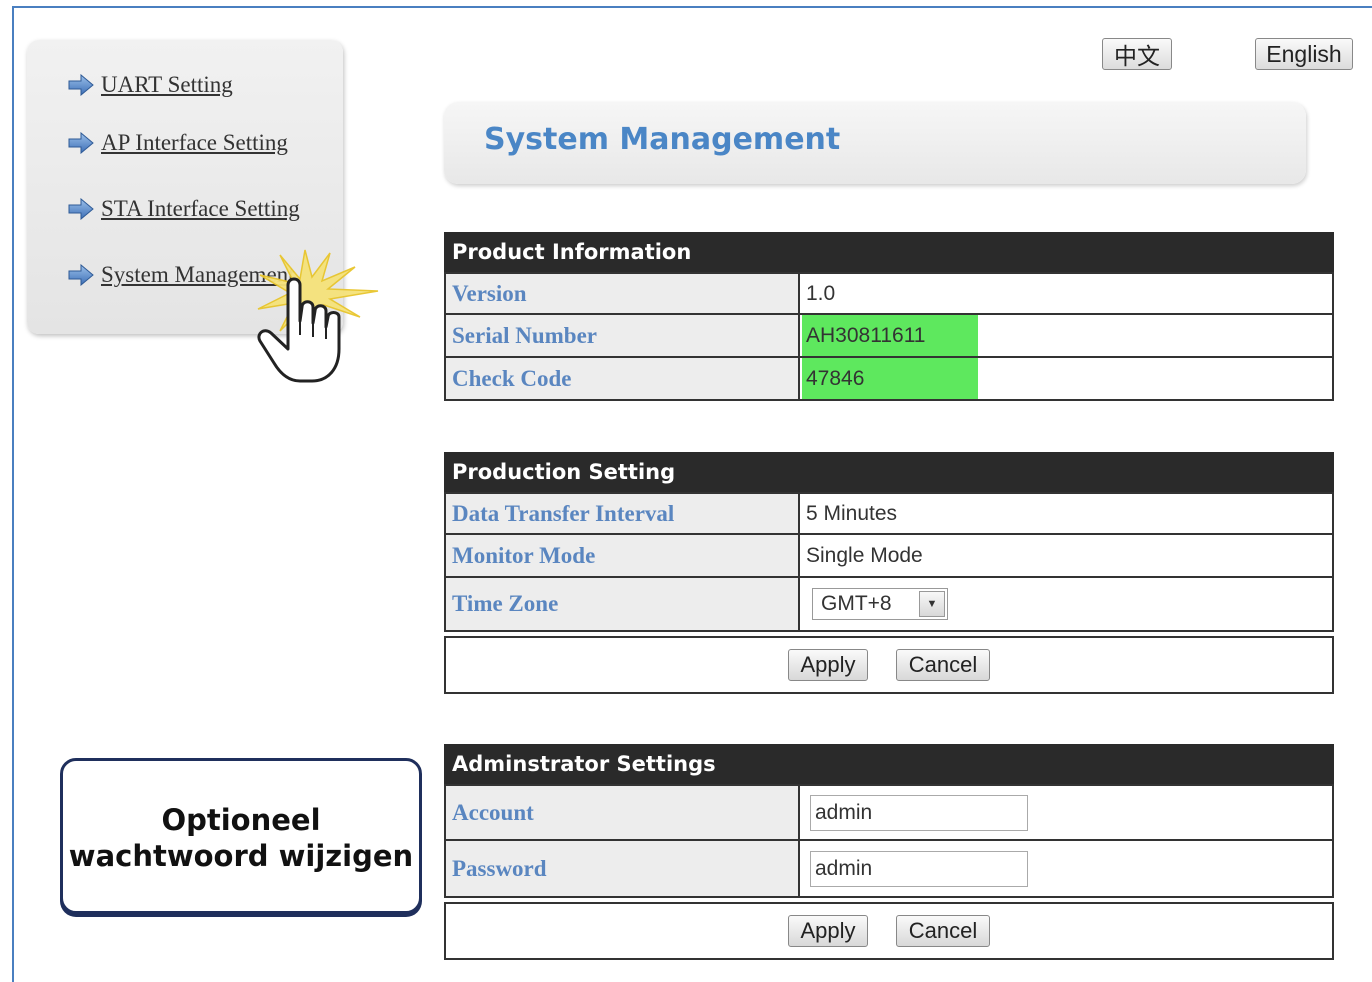  I want to click on table-row: Account admin, so click(889, 812).